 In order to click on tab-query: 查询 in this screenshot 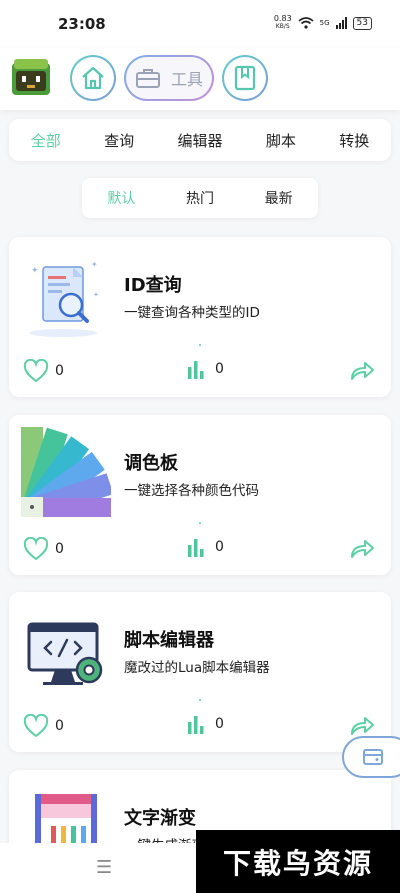, I will do `click(119, 140)`.